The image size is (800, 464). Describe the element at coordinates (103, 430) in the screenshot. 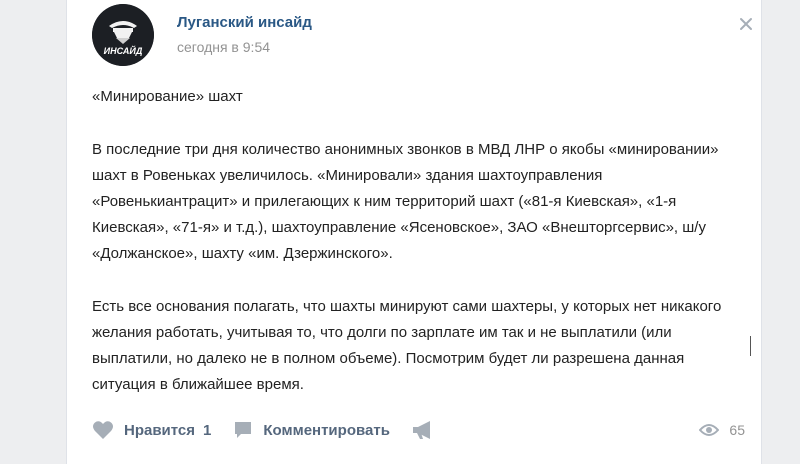

I see `heart-icon` at that location.